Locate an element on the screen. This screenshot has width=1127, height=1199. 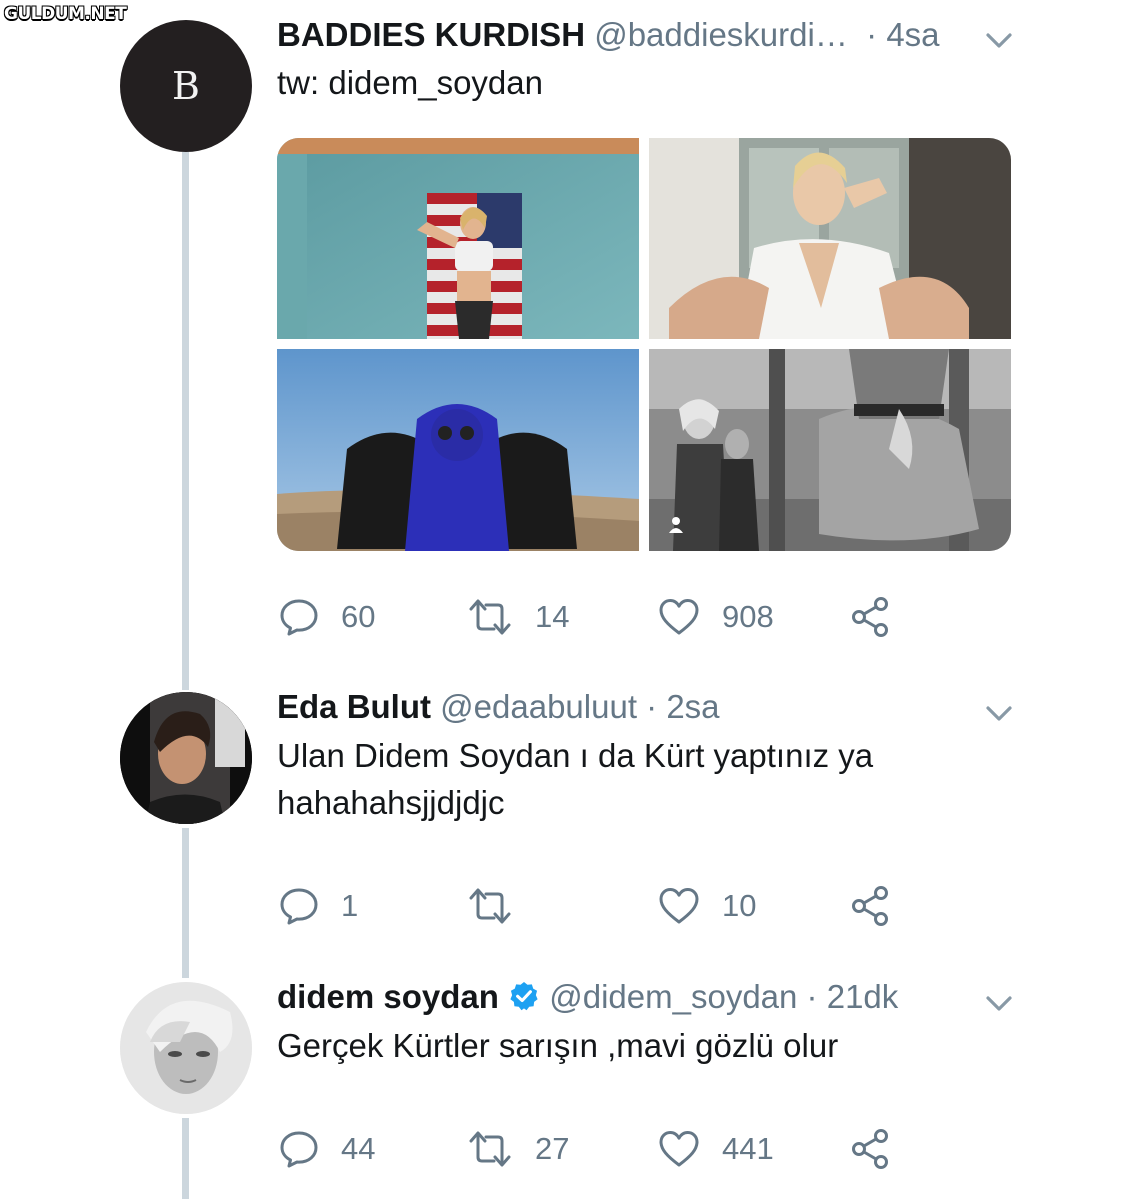
retweet-count: 27 is located at coordinates (552, 1148).